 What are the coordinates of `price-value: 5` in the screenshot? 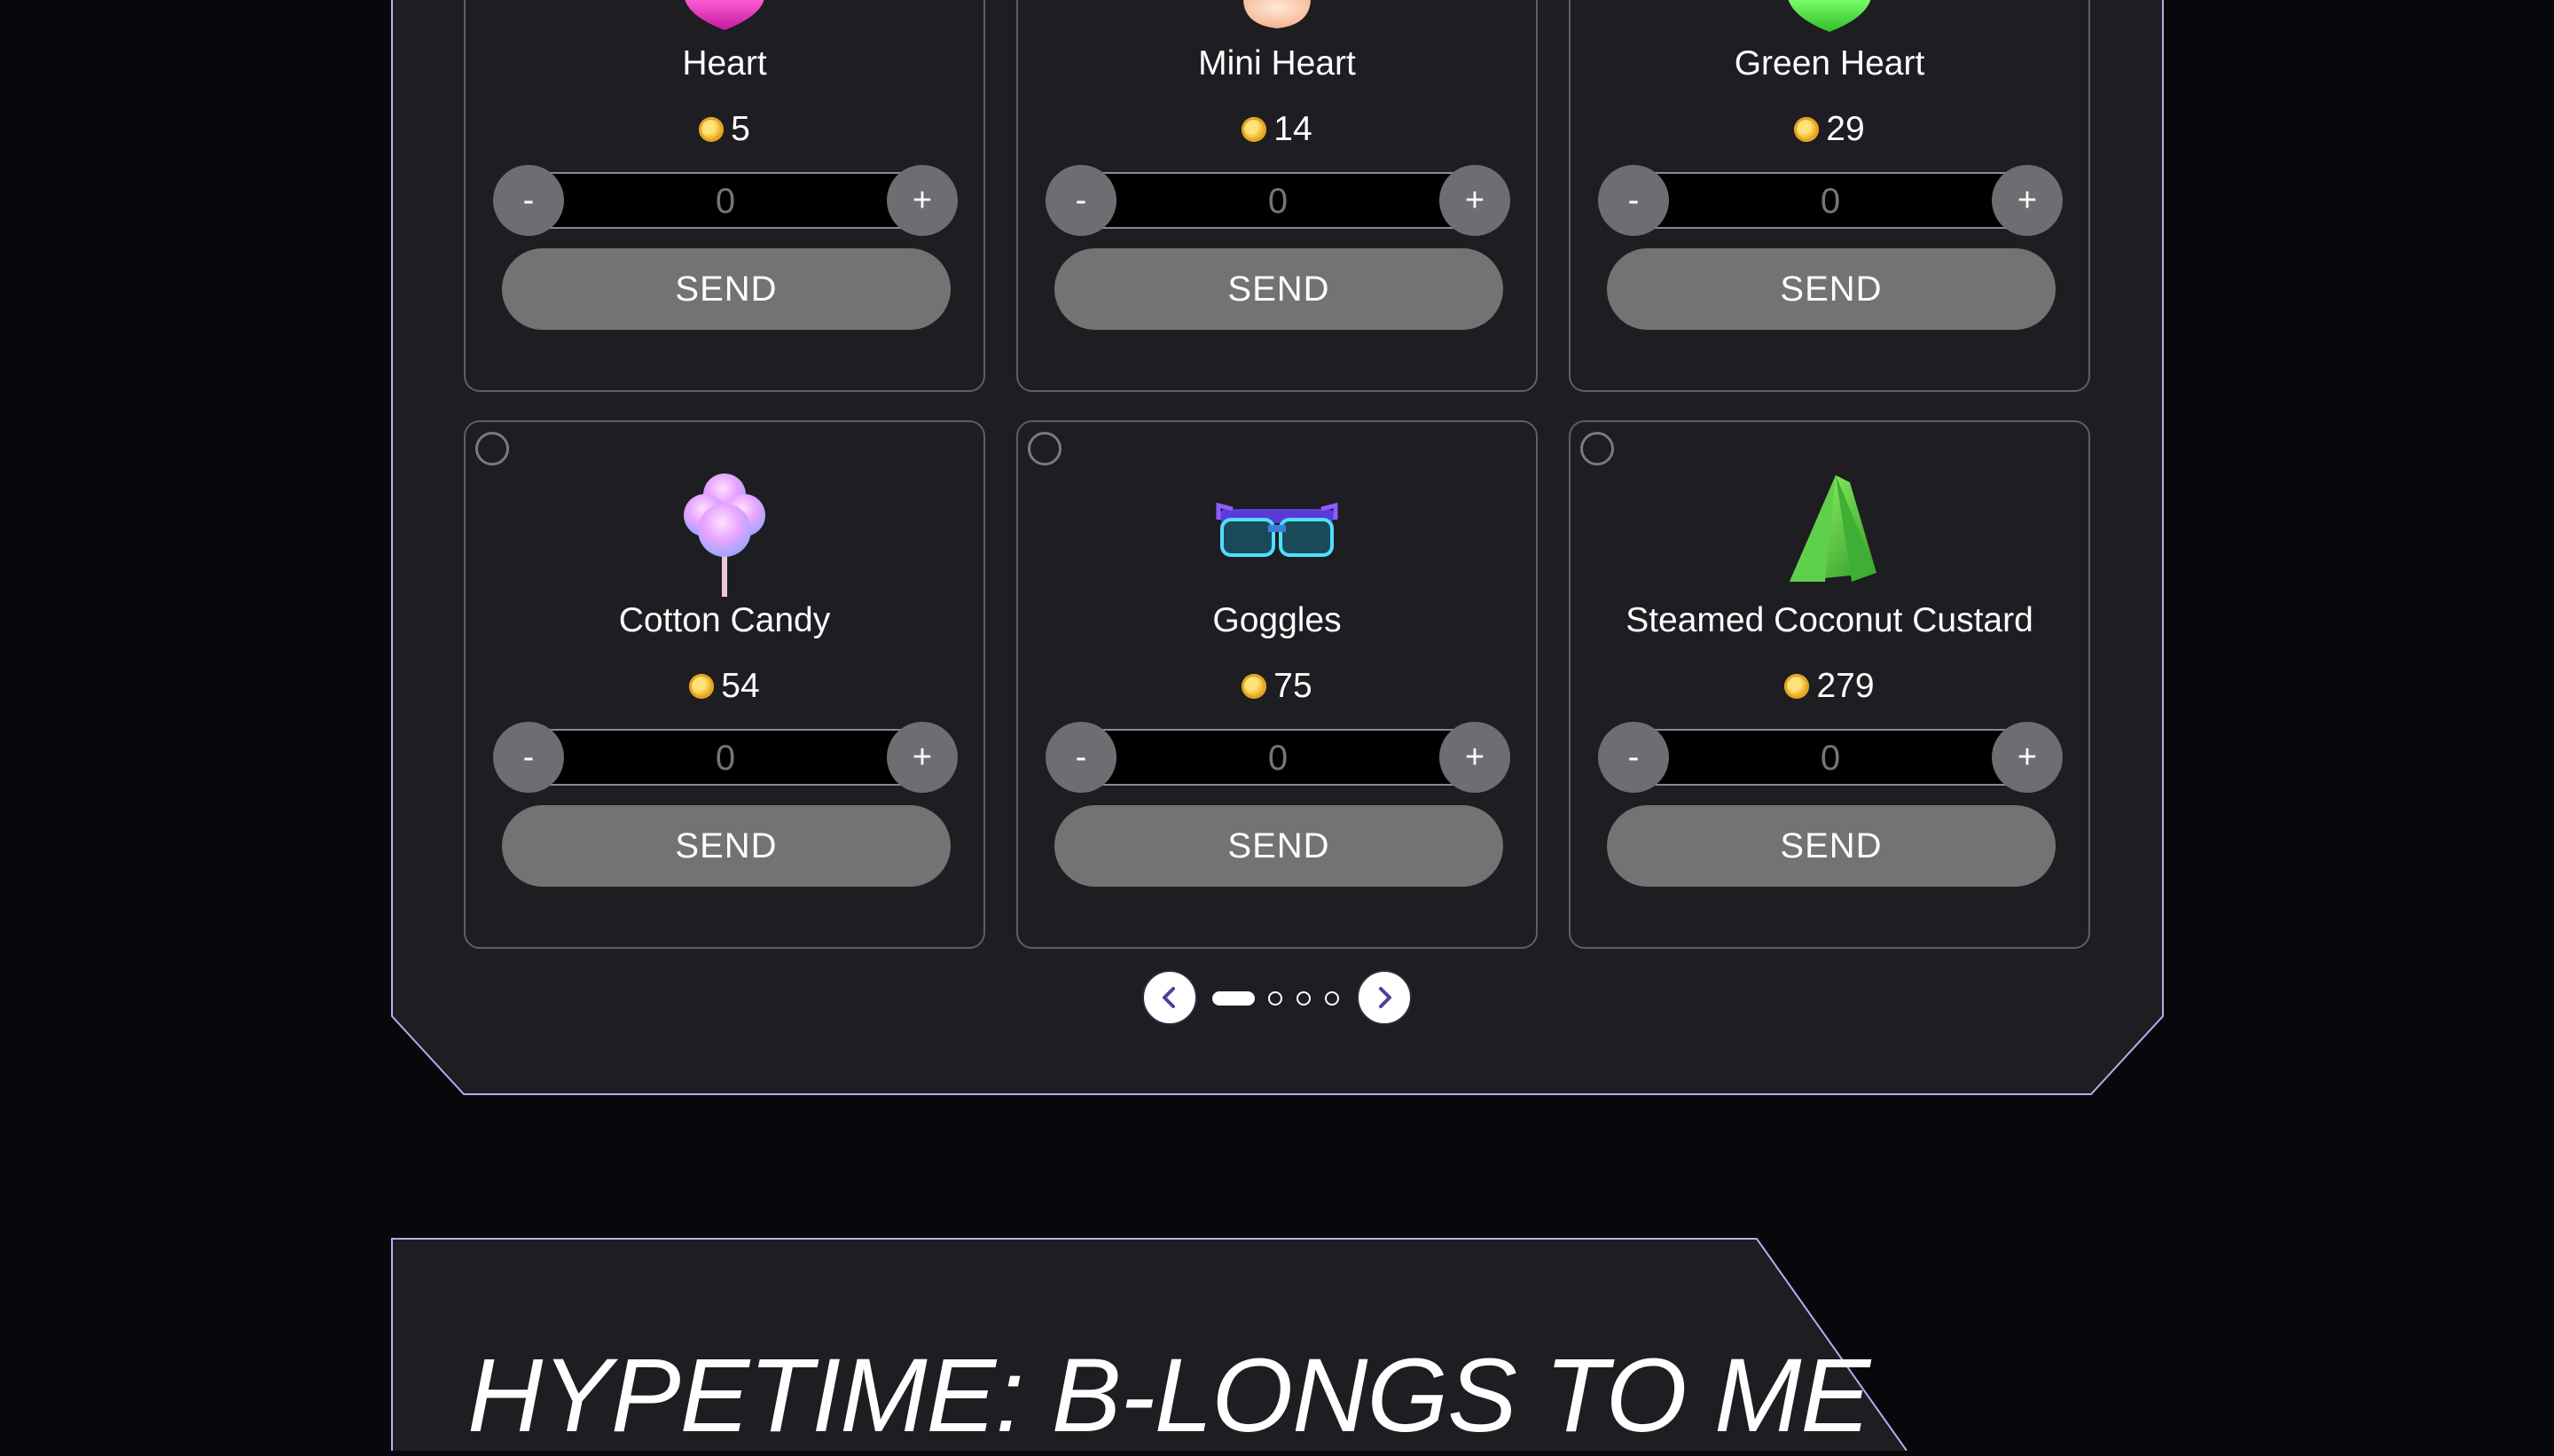 It's located at (740, 129).